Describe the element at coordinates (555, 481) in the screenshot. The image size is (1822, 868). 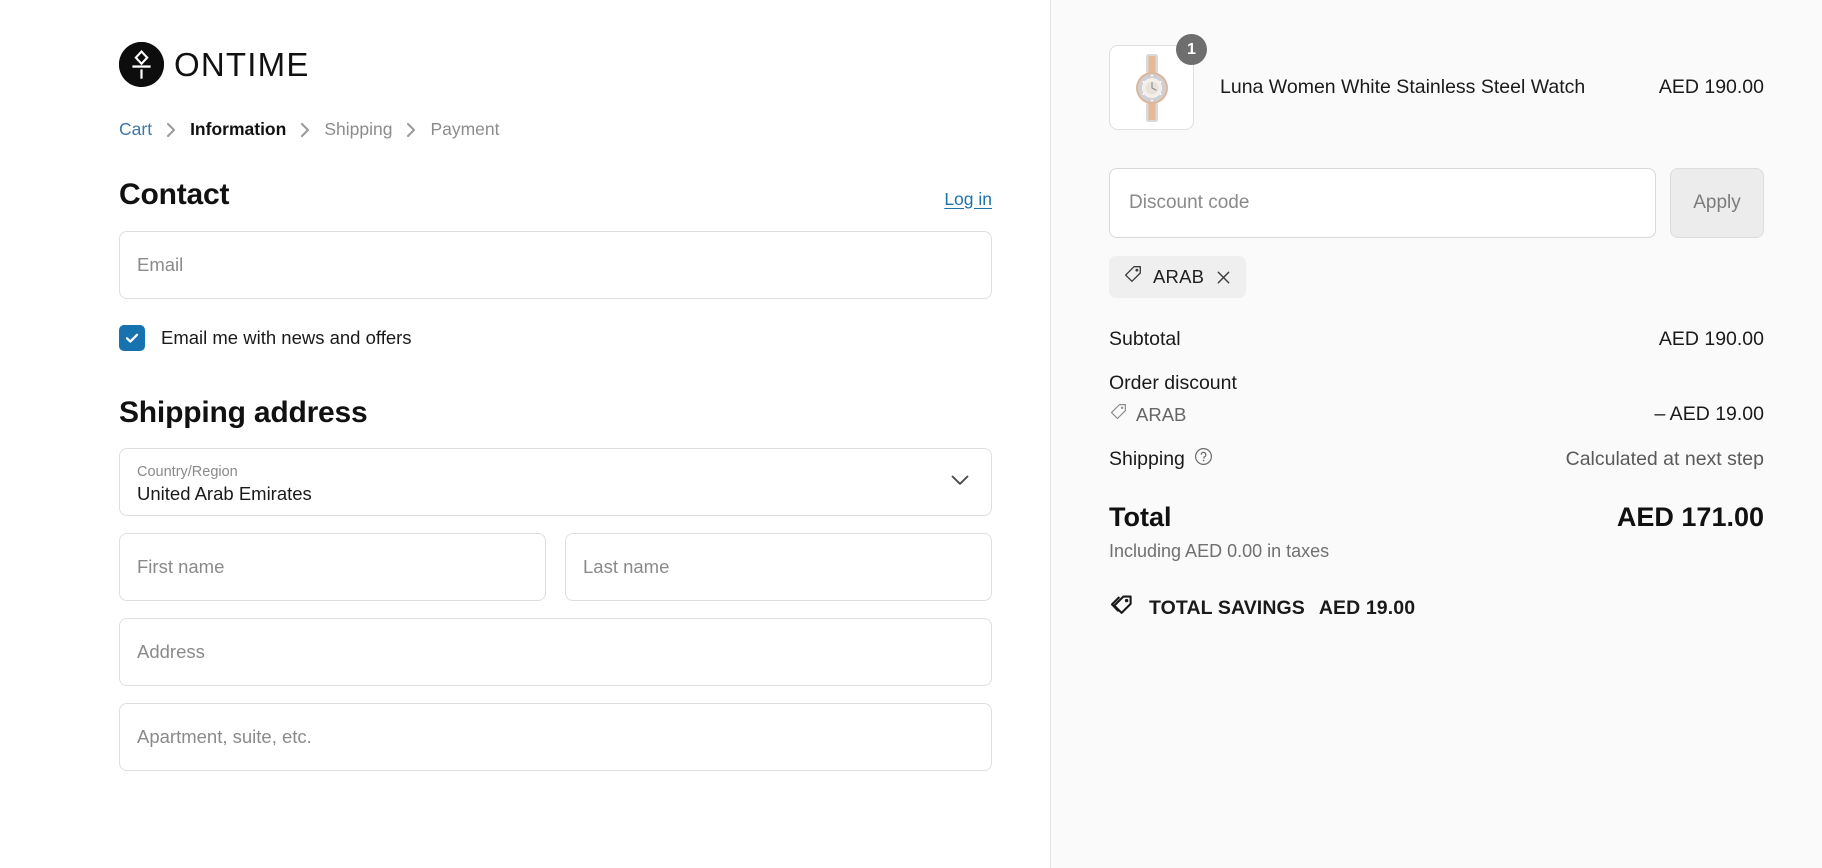
I see `country-region-select: Country/Region United Arab Emirates` at that location.